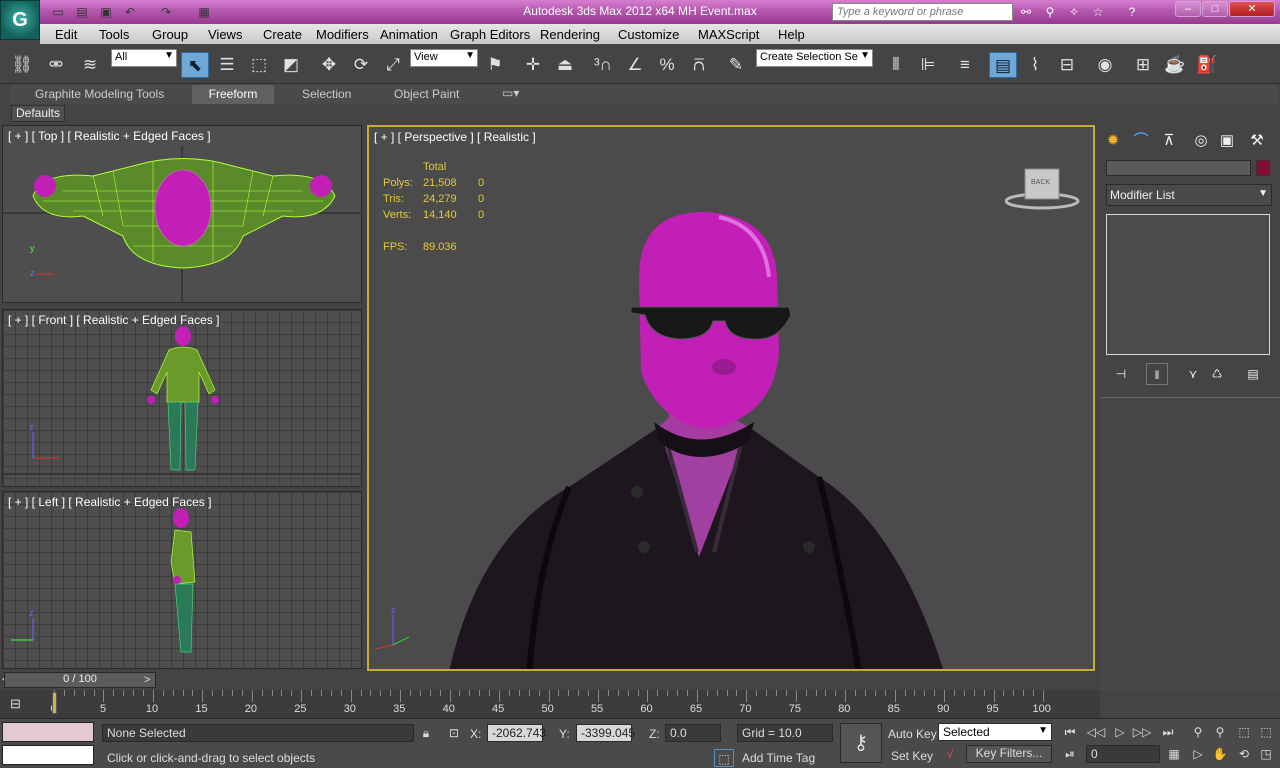  What do you see at coordinates (426, 94) in the screenshot?
I see `tab-object-paint: Object Paint` at bounding box center [426, 94].